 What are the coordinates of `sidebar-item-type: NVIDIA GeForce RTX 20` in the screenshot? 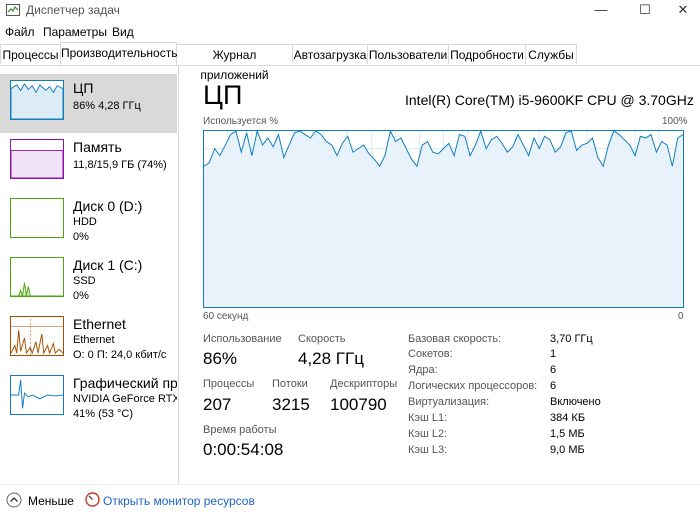 It's located at (125, 399).